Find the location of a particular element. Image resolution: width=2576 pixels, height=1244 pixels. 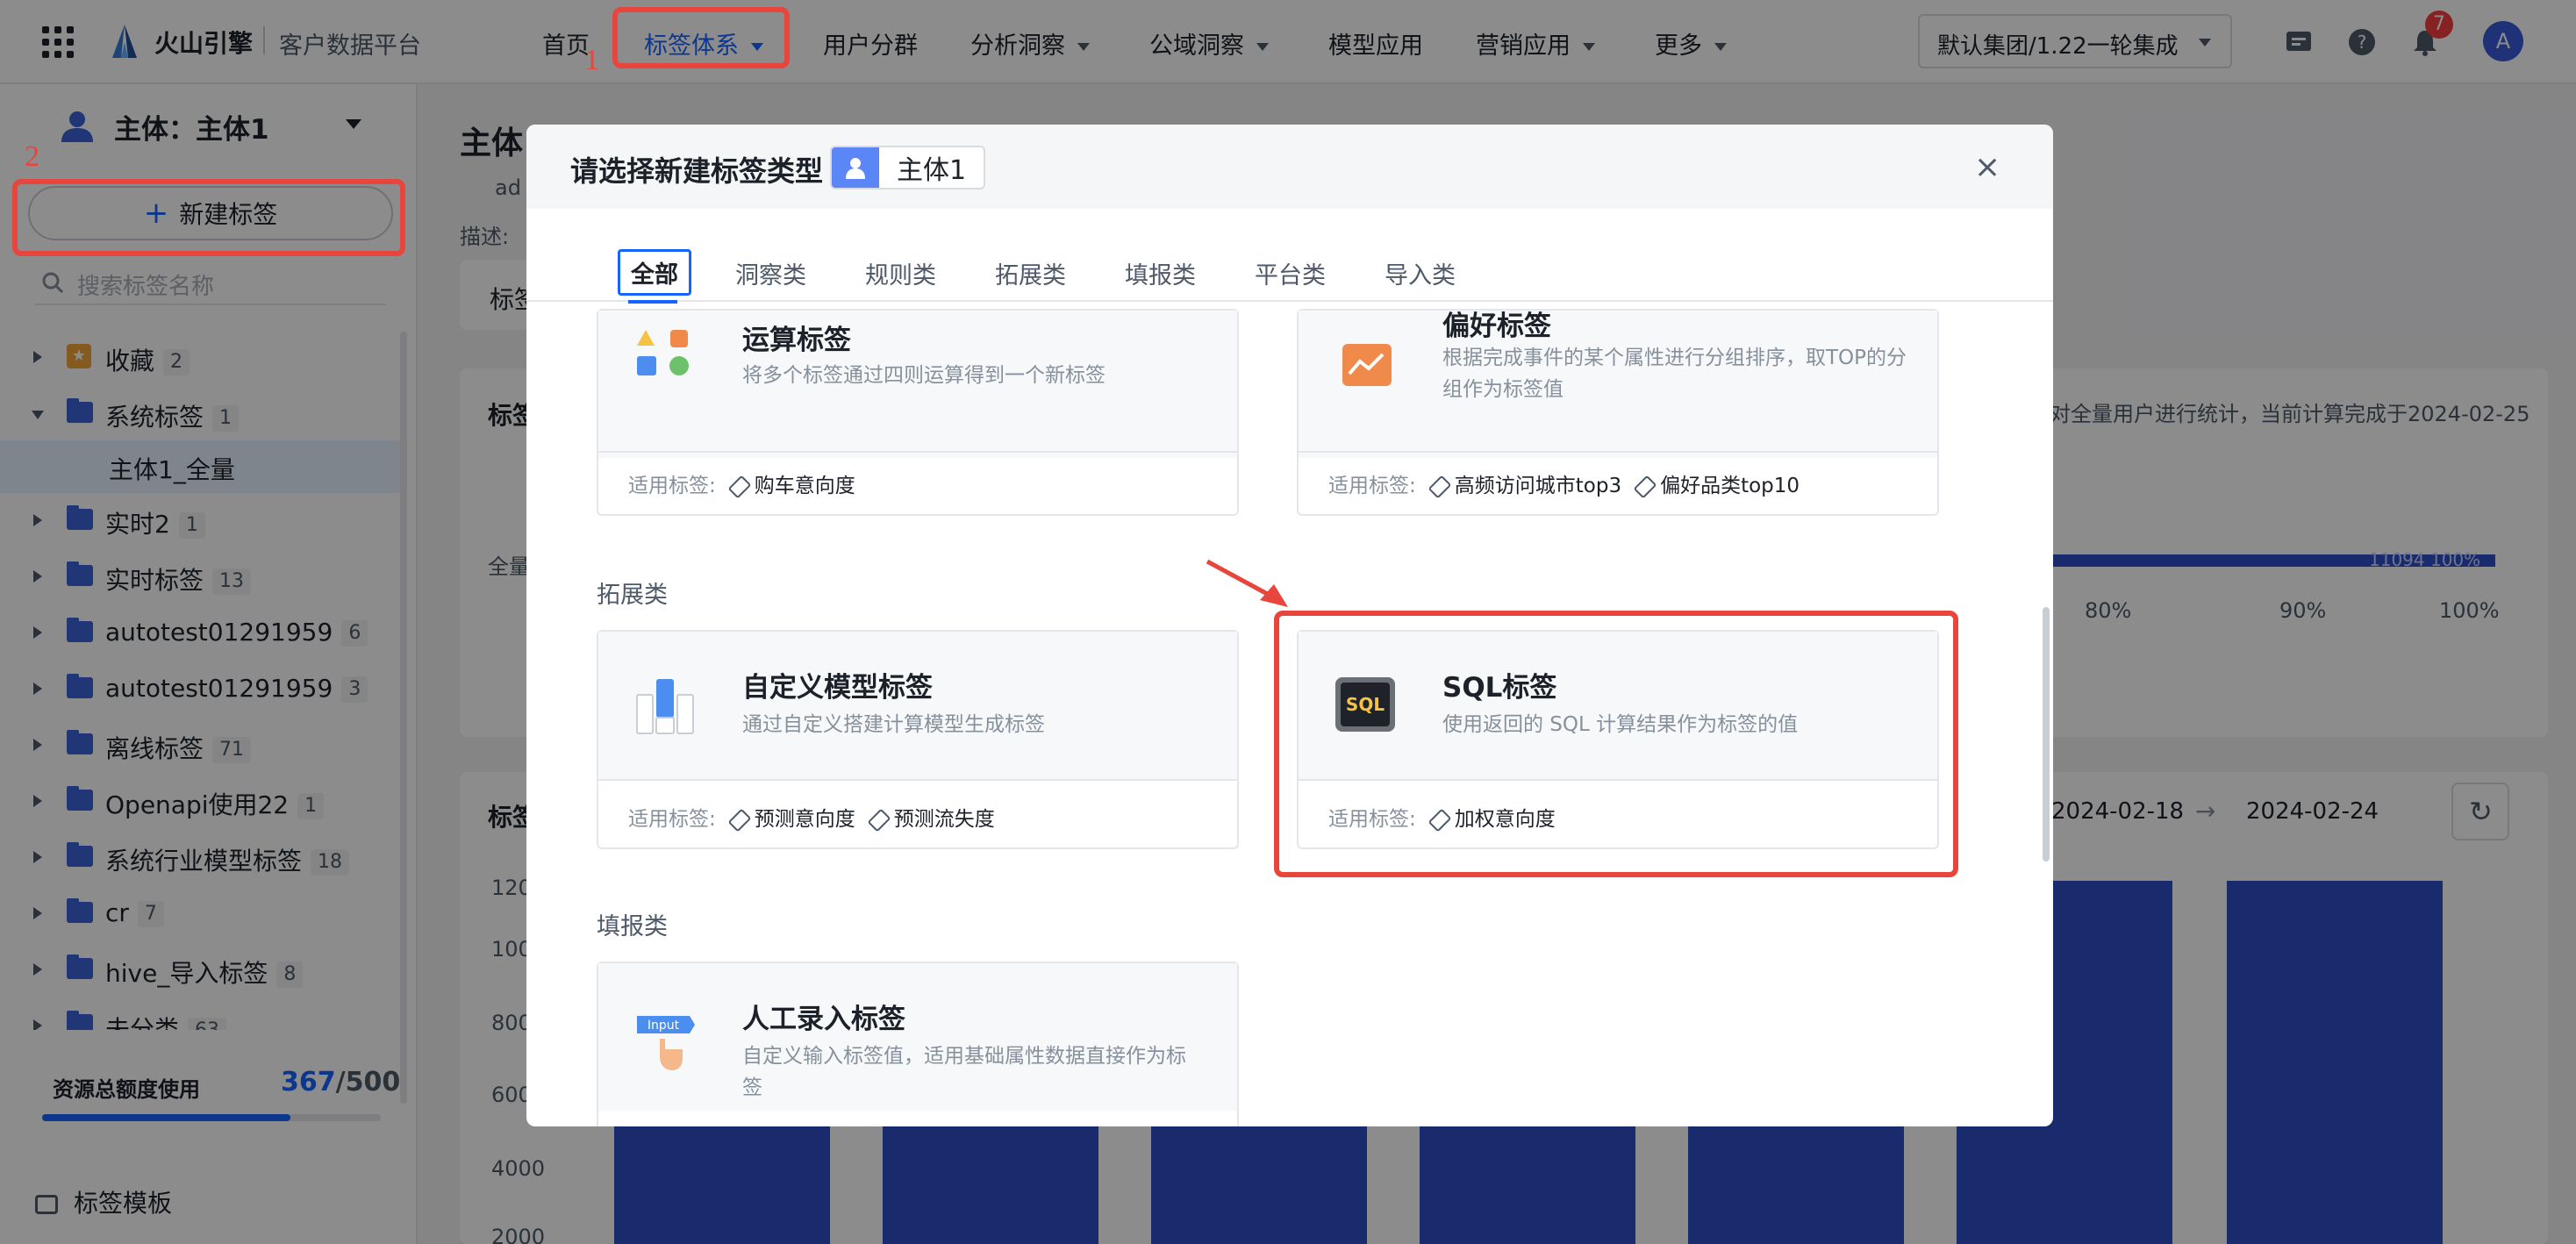

trend-chart-icon is located at coordinates (1367, 365).